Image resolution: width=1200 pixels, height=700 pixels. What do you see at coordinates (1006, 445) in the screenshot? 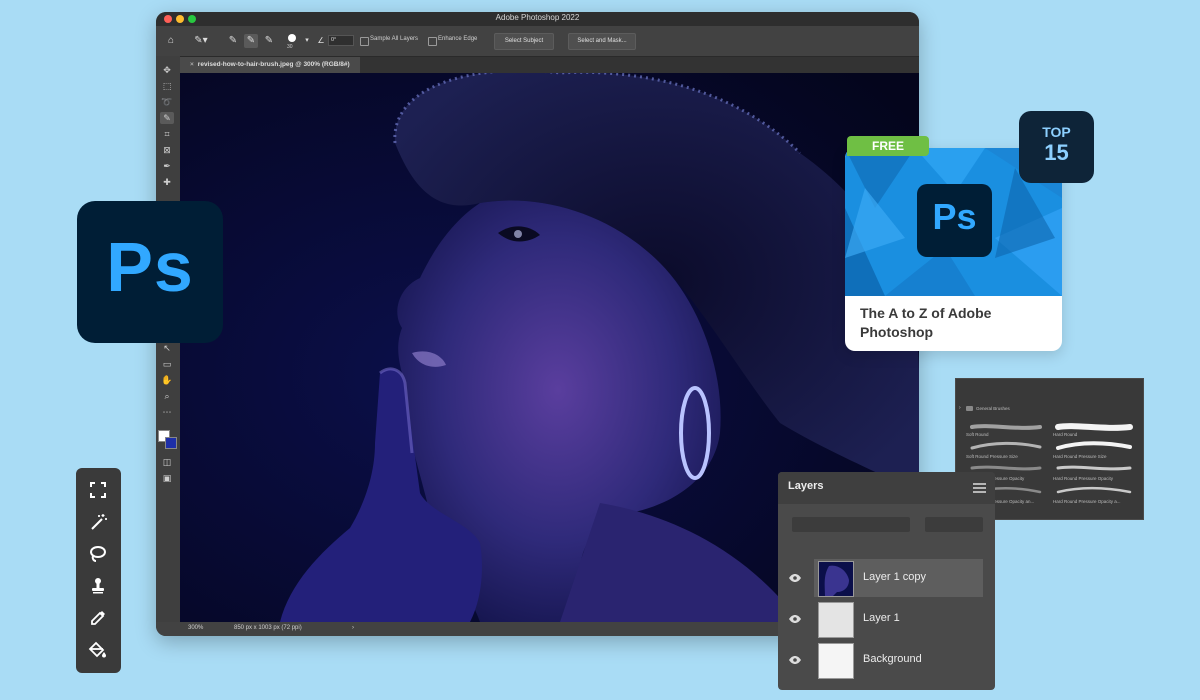
I see `brush-preview-soft-size` at bounding box center [1006, 445].